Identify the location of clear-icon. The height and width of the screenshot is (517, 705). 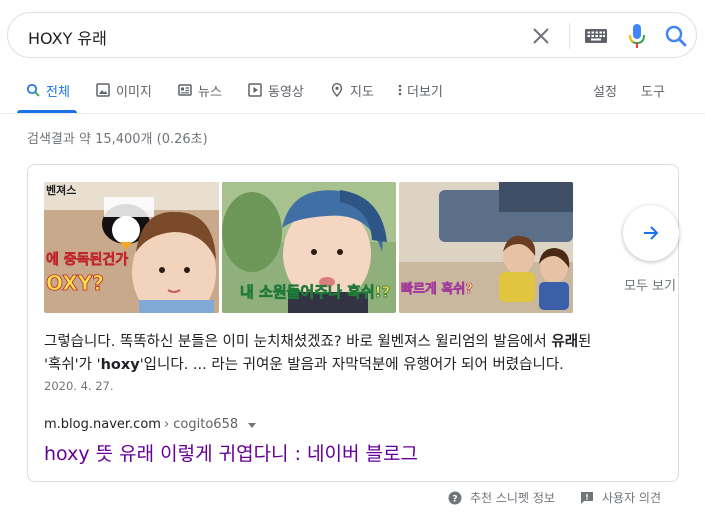
(541, 36).